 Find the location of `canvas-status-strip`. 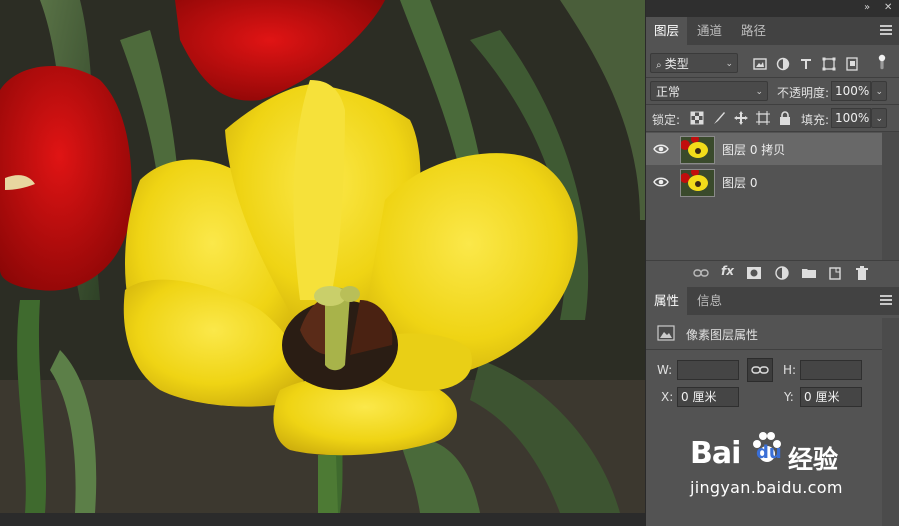

canvas-status-strip is located at coordinates (322, 519).